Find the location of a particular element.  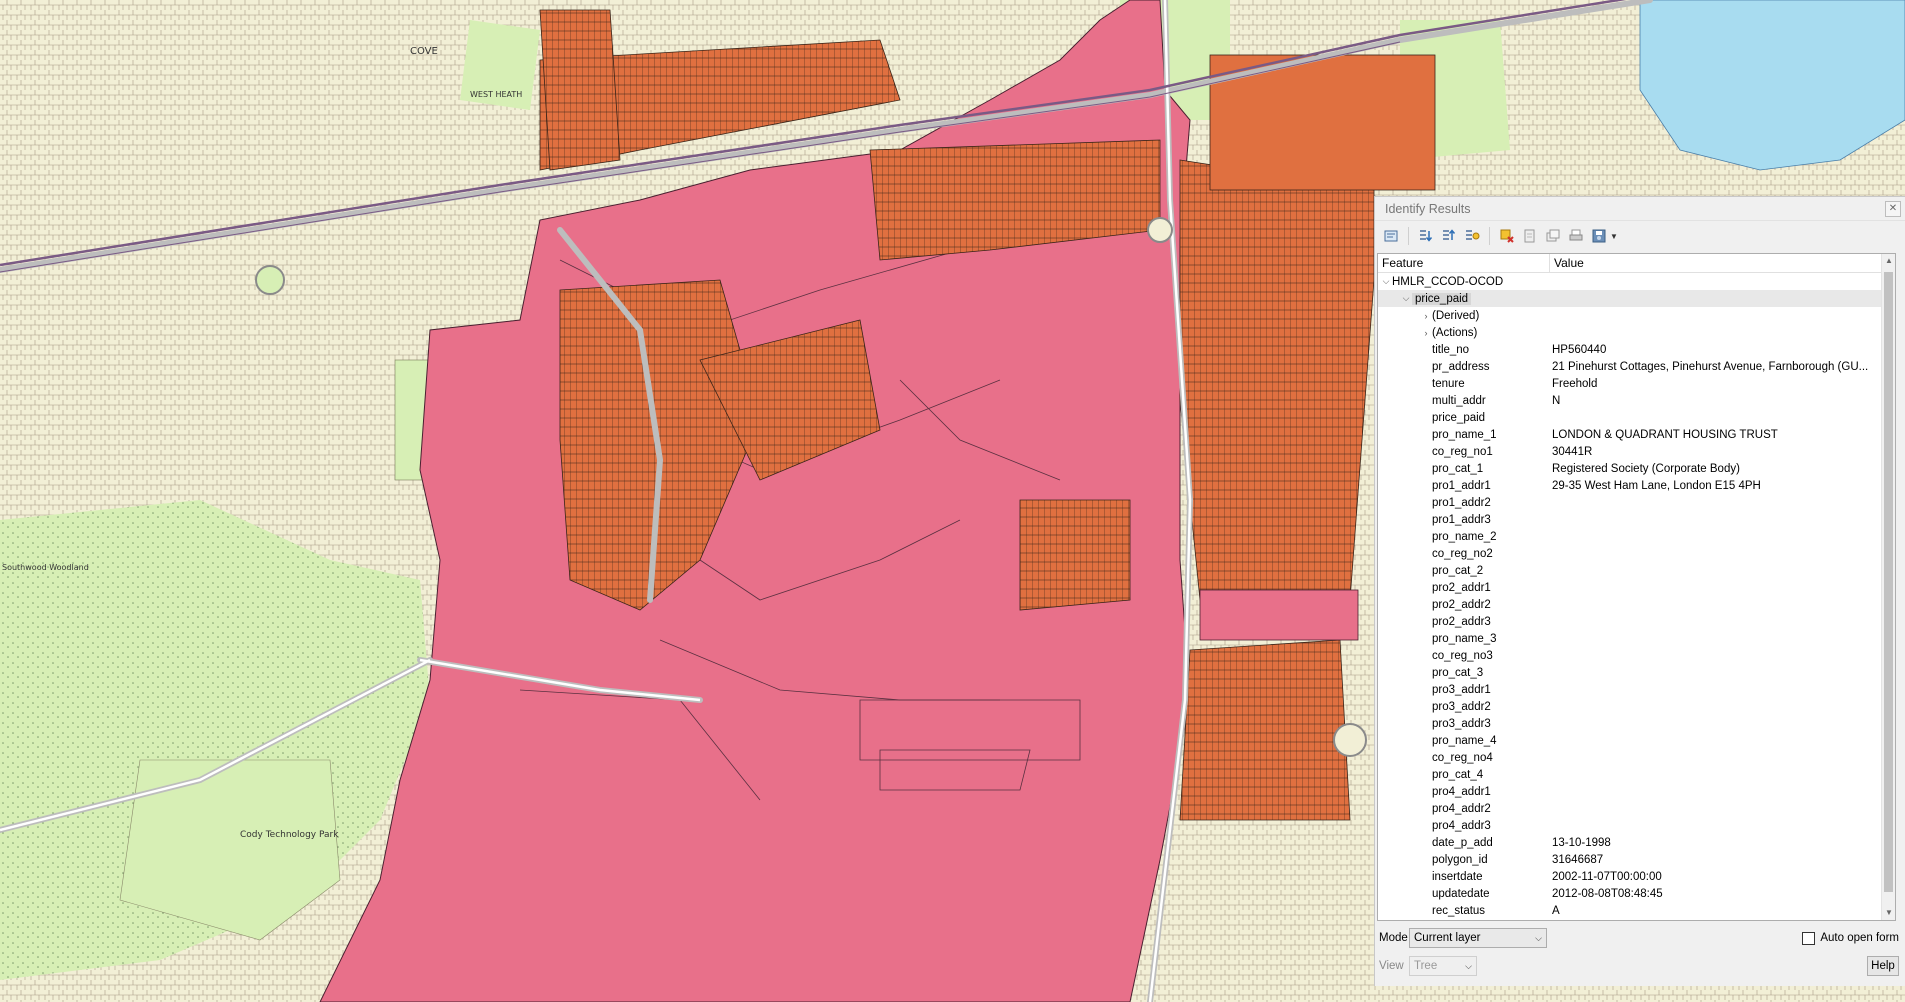

attribute-name: updatedate is located at coordinates (1461, 893).